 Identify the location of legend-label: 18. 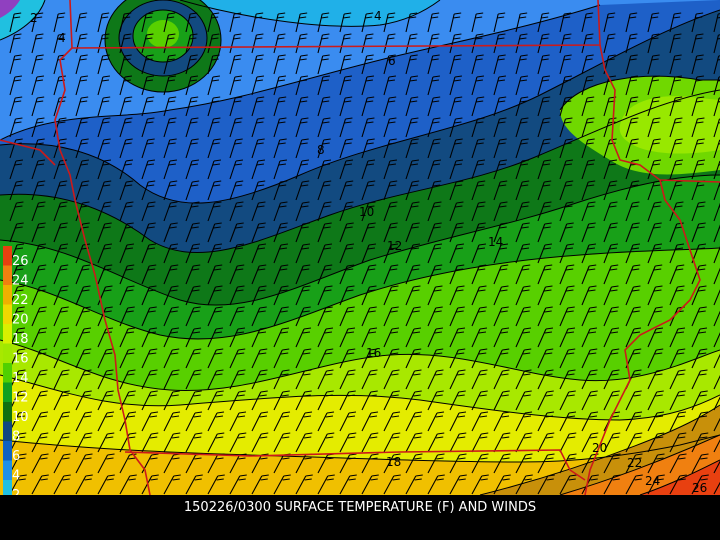
(20, 339).